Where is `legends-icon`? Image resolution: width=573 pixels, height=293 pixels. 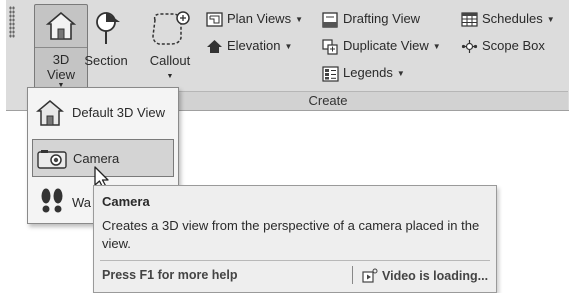
legends-icon is located at coordinates (330, 73).